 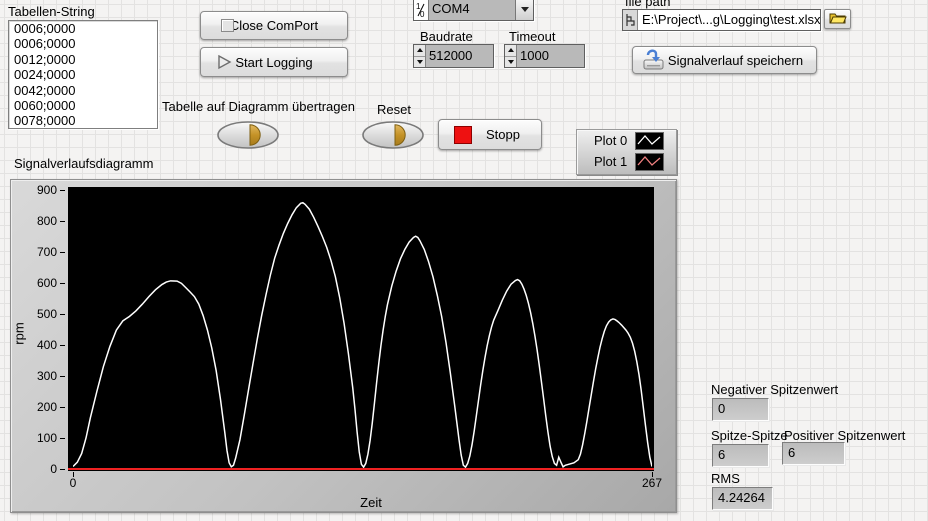 I want to click on folder-icon, so click(x=838, y=19).